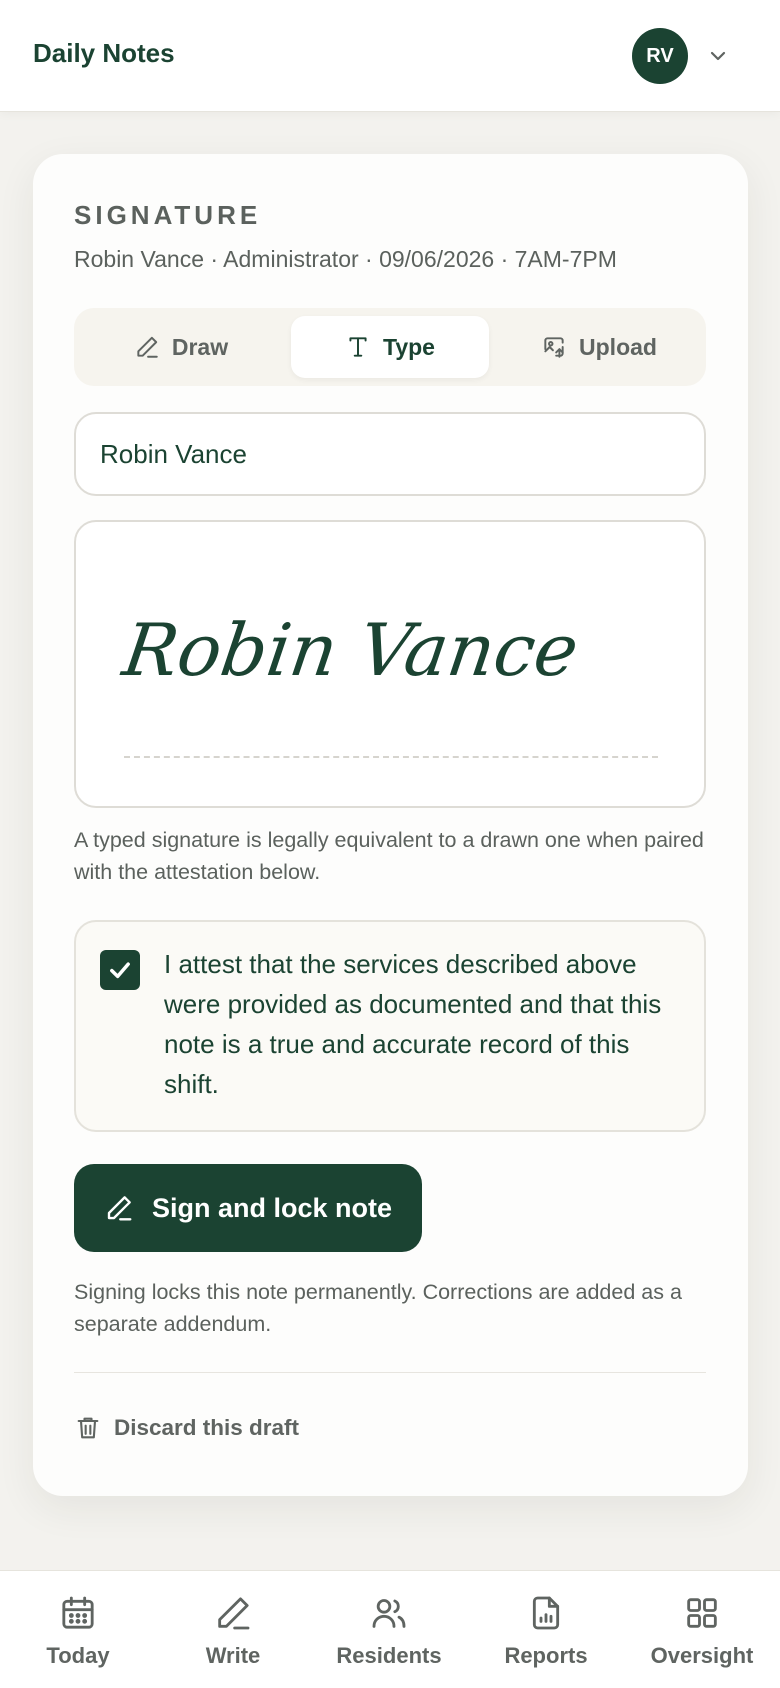 This screenshot has width=780, height=1688. What do you see at coordinates (78, 1631) in the screenshot?
I see `nav-item-today: Today` at bounding box center [78, 1631].